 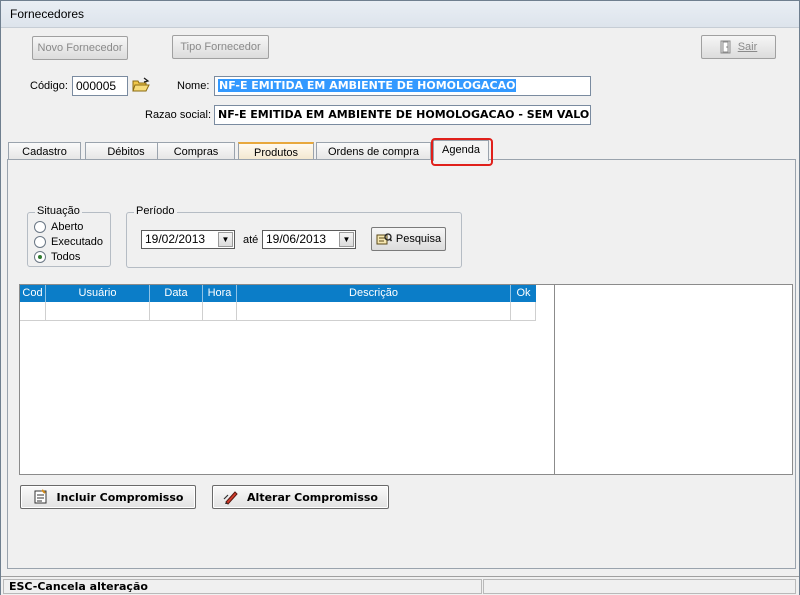 I want to click on radio-executado-circle, so click(x=40, y=242).